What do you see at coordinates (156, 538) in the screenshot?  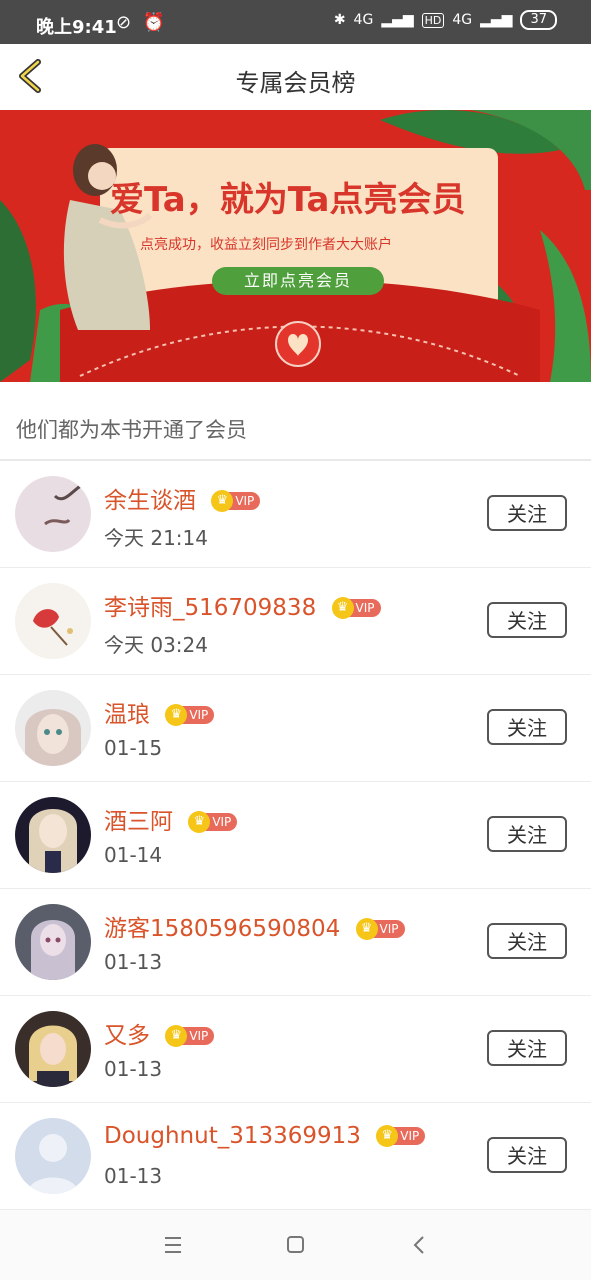 I see `join-time: 今天 21:14` at bounding box center [156, 538].